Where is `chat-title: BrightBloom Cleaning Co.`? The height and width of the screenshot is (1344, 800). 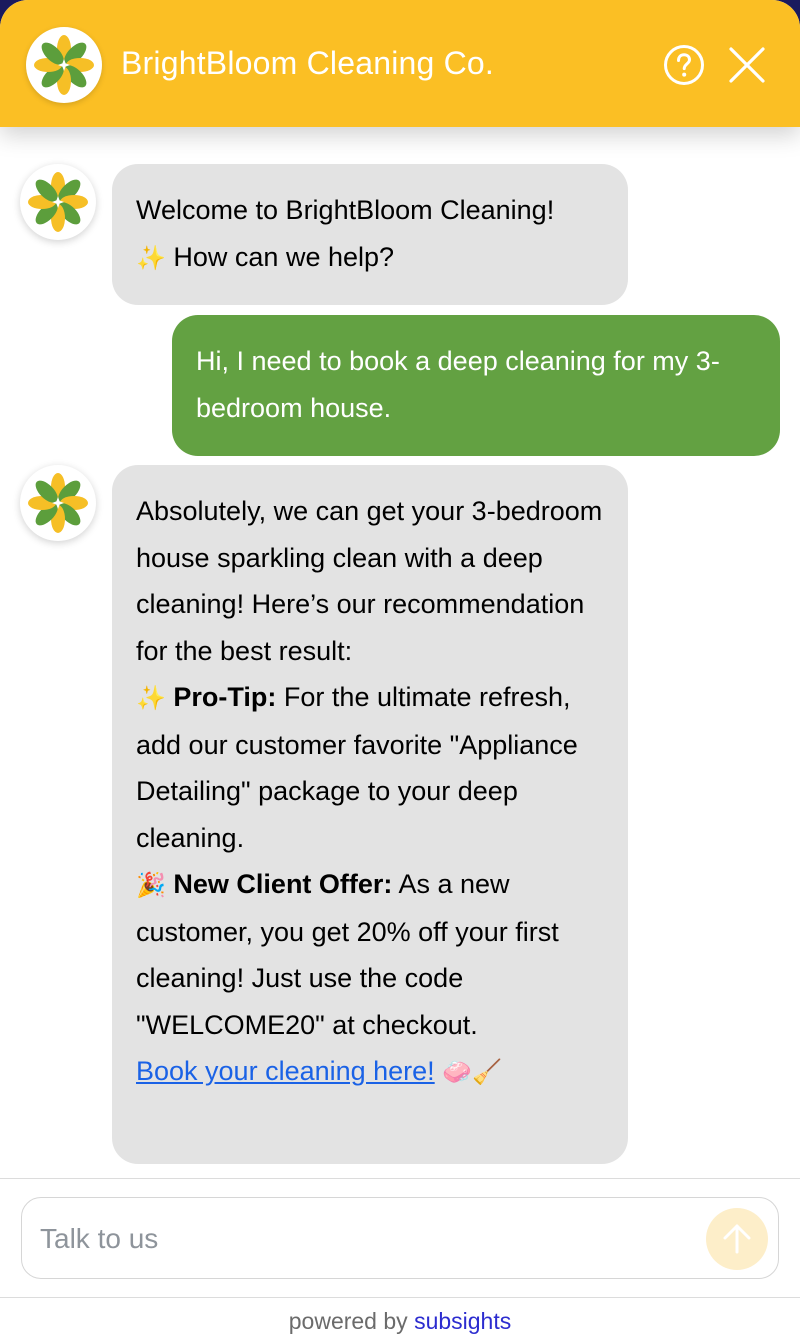
chat-title: BrightBloom Cleaning Co. is located at coordinates (307, 63).